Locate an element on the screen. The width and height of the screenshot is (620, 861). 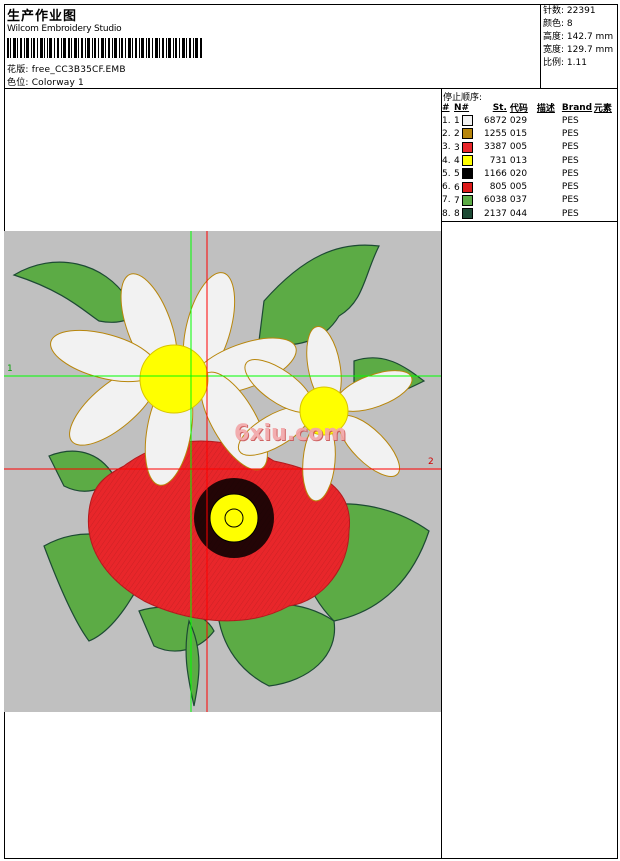
thread-code: 015 is located at coordinates (518, 133).